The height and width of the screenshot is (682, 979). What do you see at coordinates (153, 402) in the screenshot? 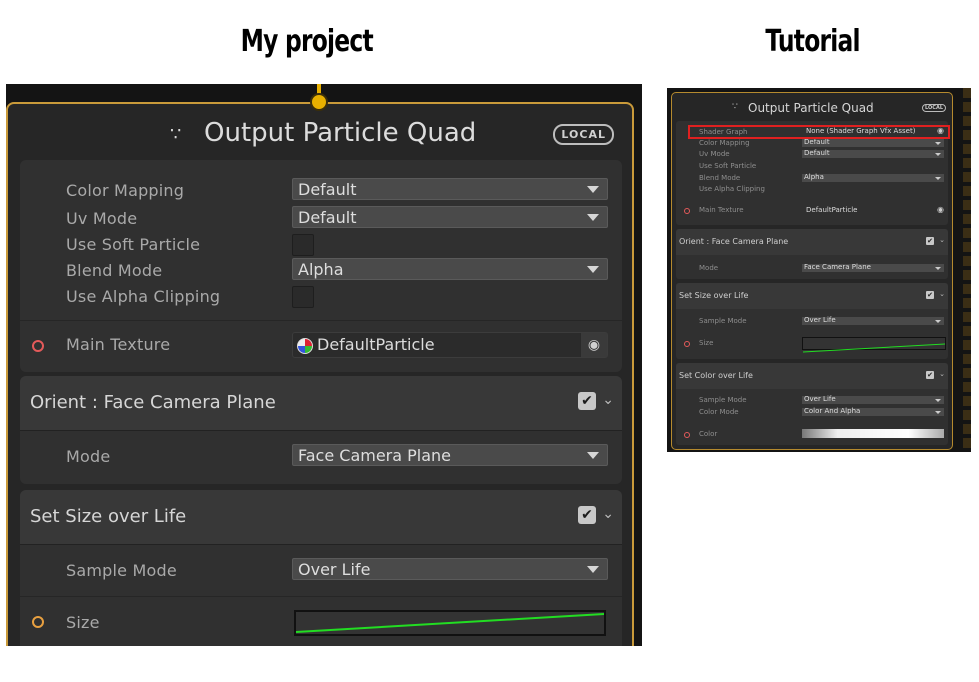
I see `orient-block-title: Orient : Face Camera Plane` at bounding box center [153, 402].